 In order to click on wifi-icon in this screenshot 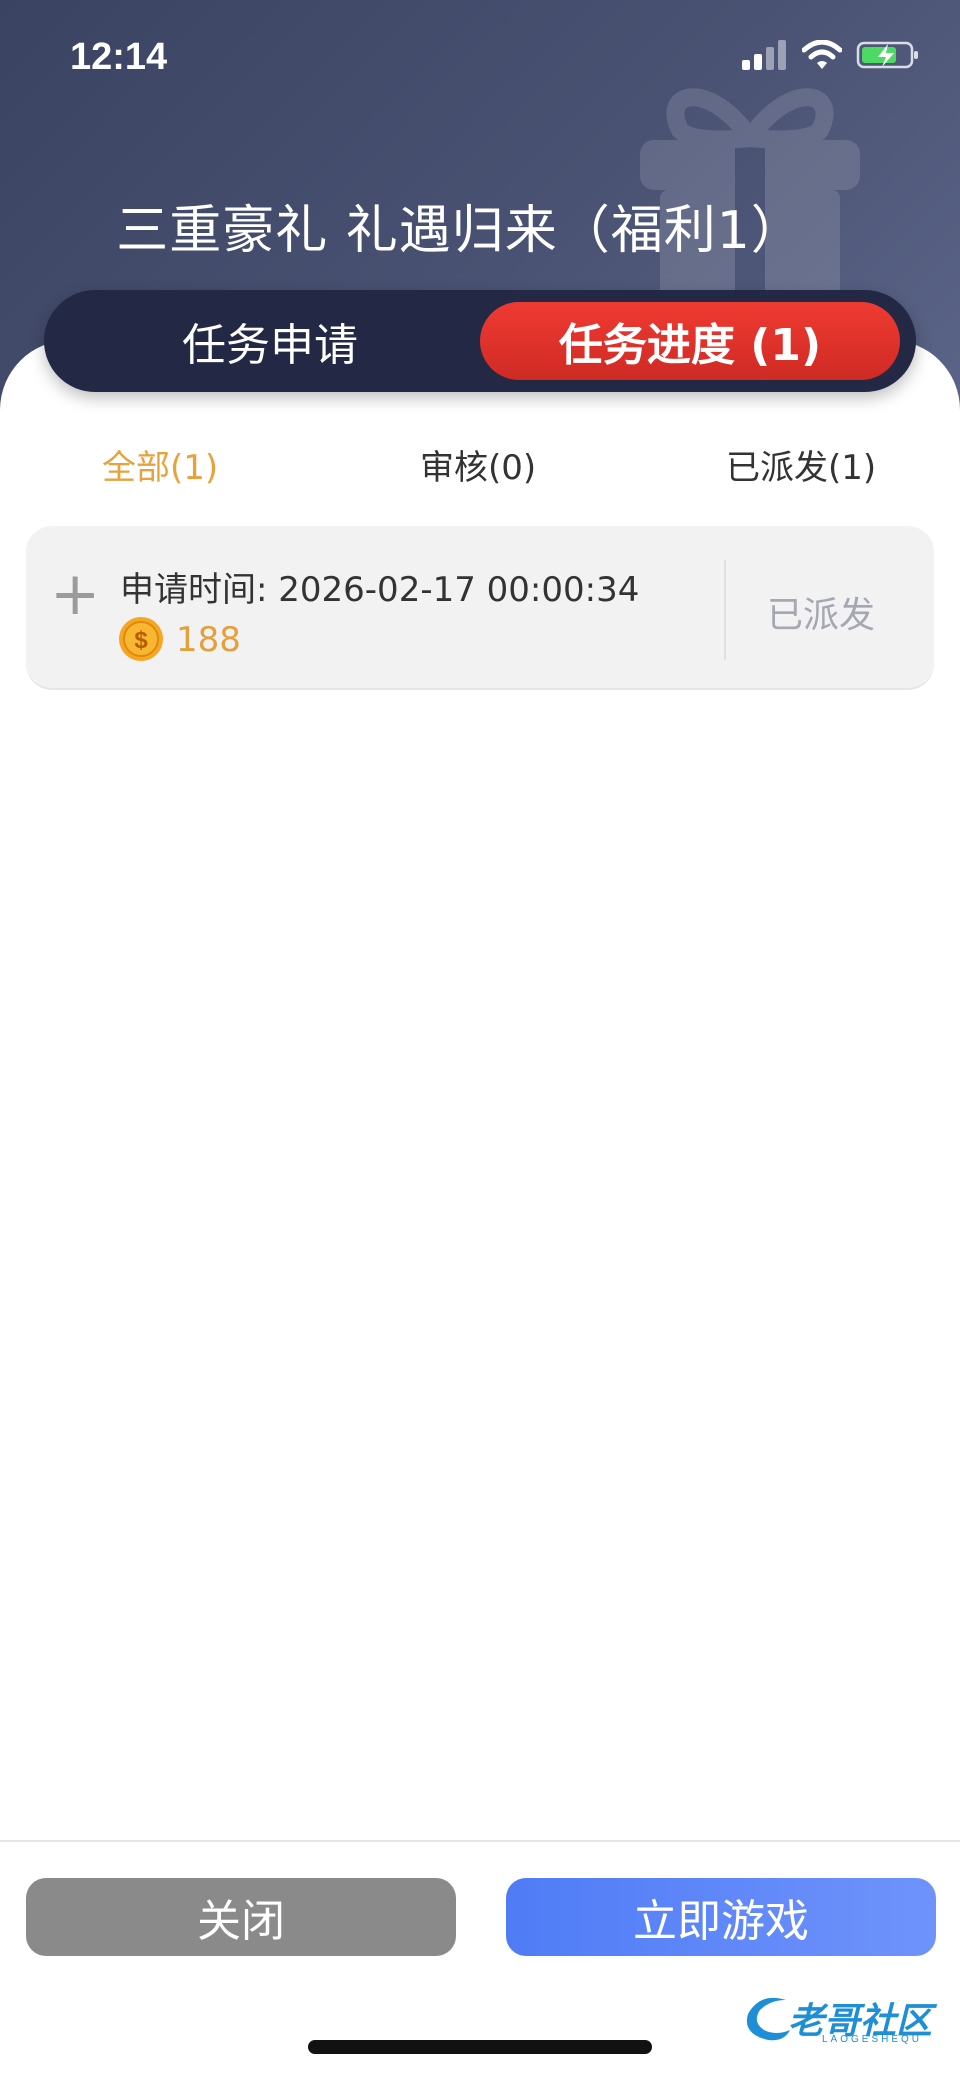, I will do `click(822, 54)`.